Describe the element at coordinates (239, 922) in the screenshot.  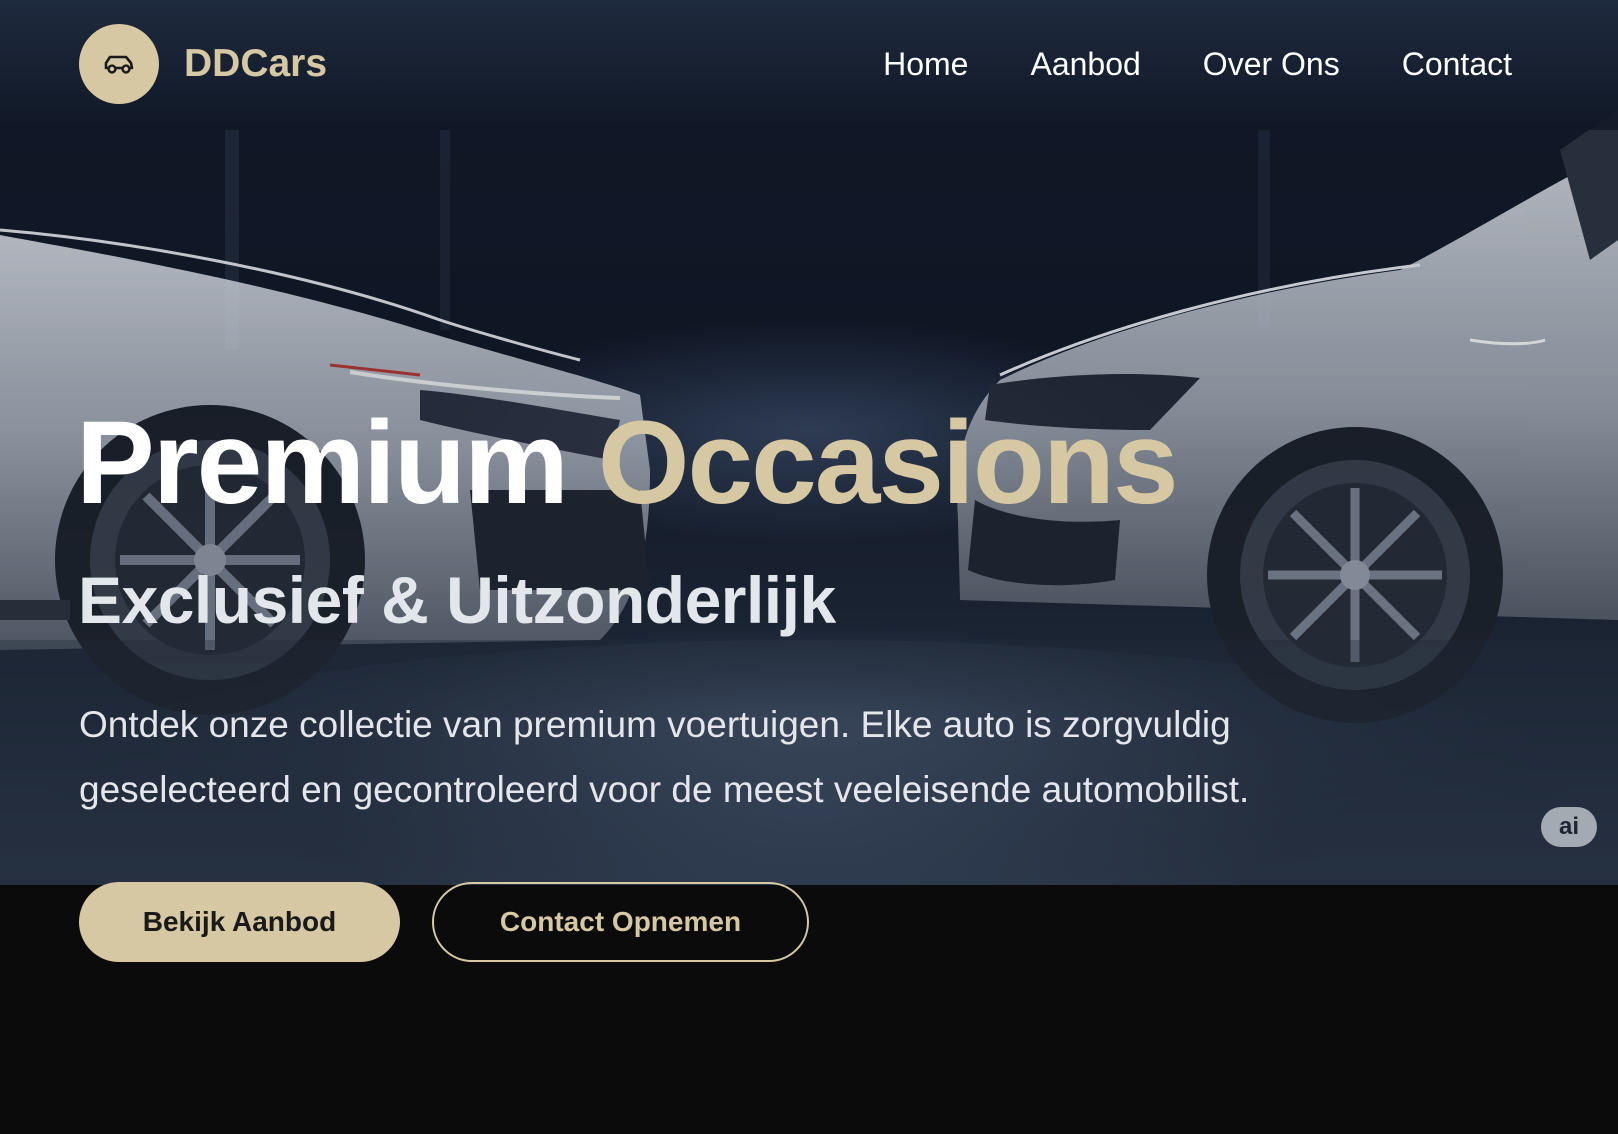
I see `view-offers-button: Bekijk Aanbod` at that location.